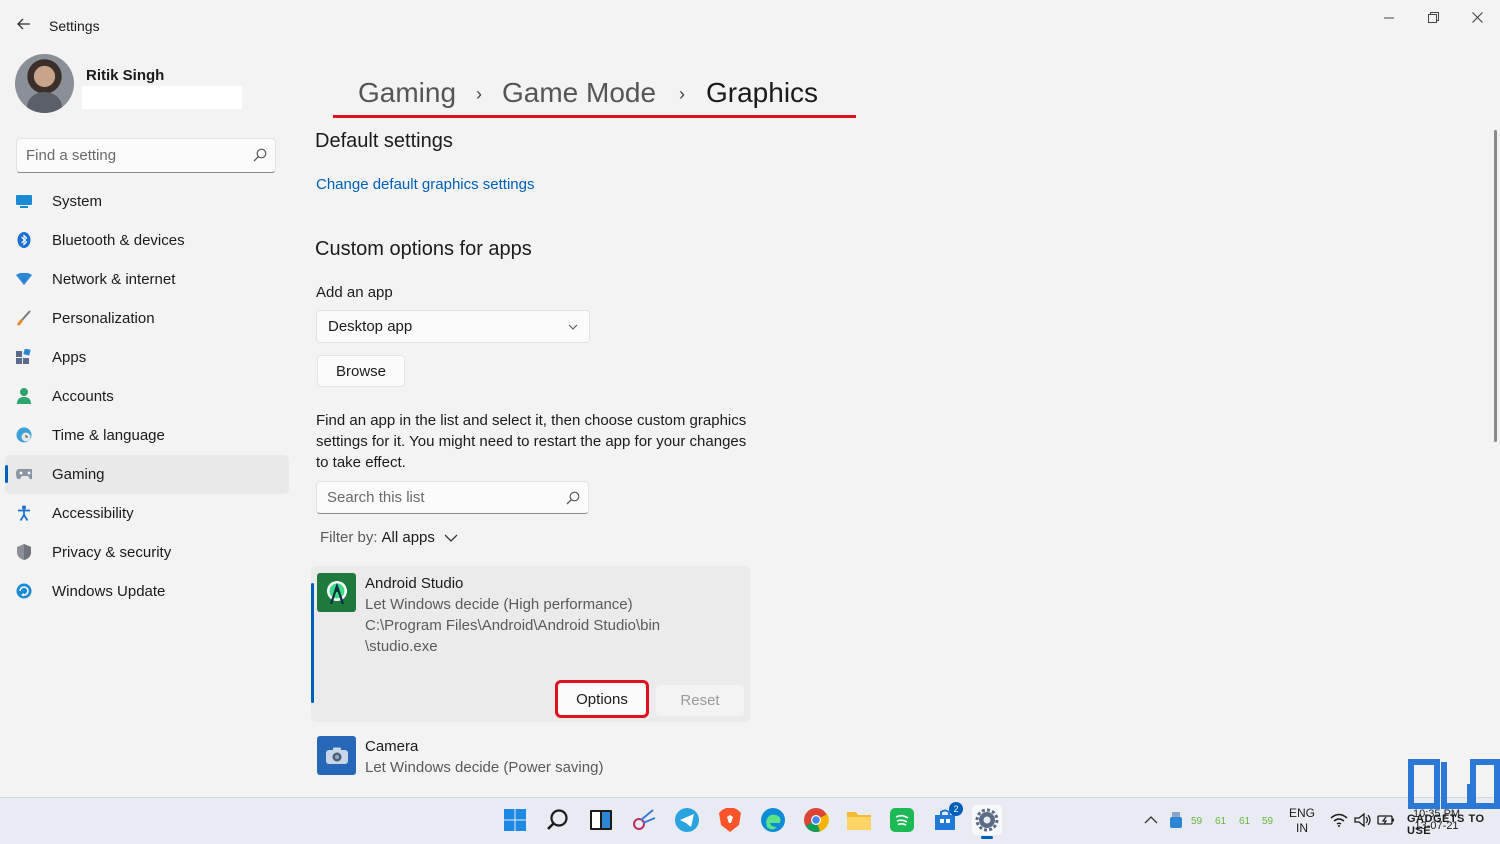  I want to click on restore-button, so click(1433, 17).